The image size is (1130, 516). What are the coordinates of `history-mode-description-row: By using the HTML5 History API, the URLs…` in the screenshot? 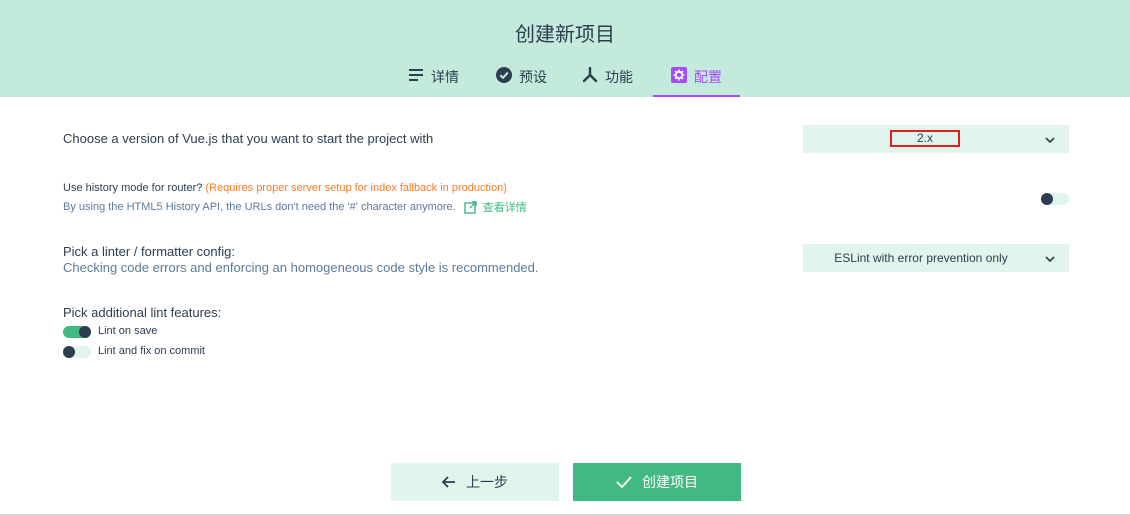 It's located at (295, 207).